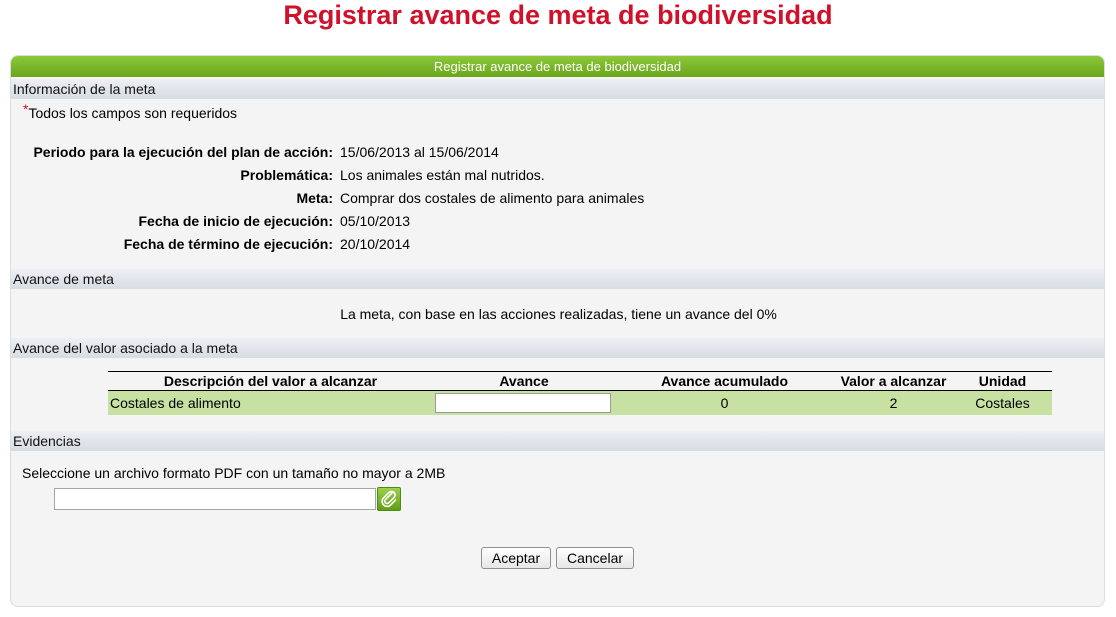 The width and height of the screenshot is (1116, 617). I want to click on required-text: Todos los campos son requeridos, so click(133, 113).